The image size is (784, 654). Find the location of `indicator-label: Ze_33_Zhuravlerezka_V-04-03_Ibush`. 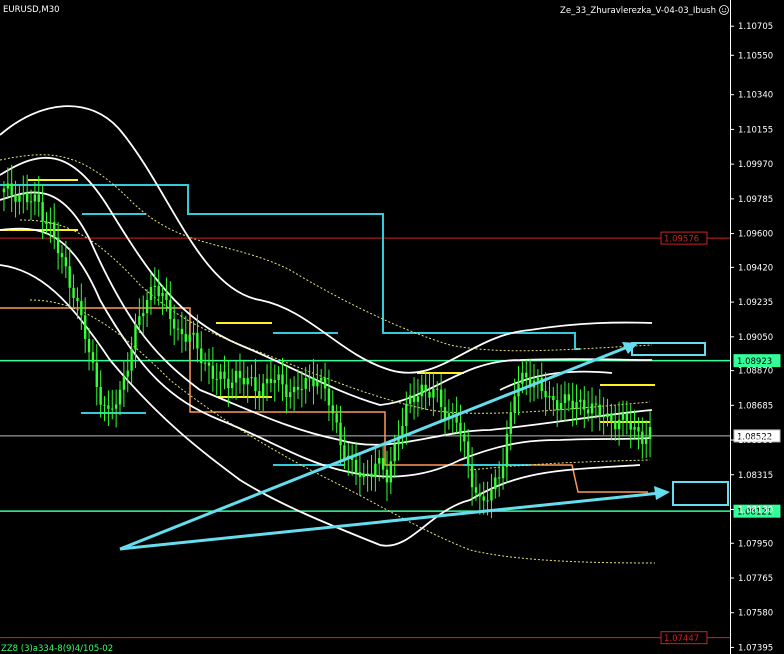

indicator-label: Ze_33_Zhuravlerezka_V-04-03_Ibush is located at coordinates (638, 11).